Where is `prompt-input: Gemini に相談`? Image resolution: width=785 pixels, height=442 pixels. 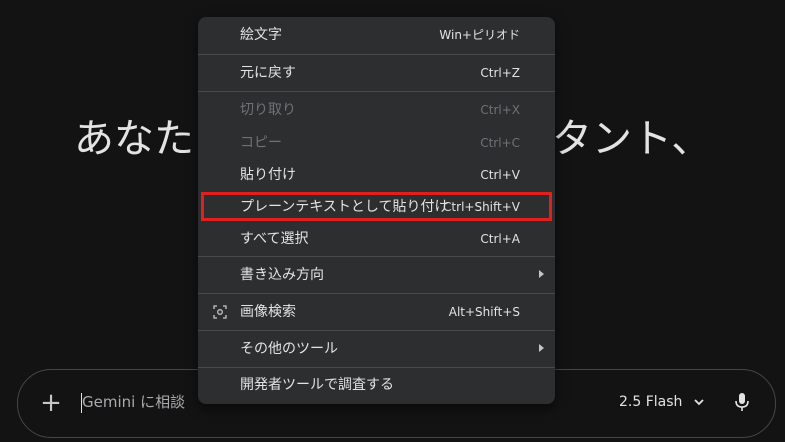
prompt-input: Gemini に相談 is located at coordinates (133, 402).